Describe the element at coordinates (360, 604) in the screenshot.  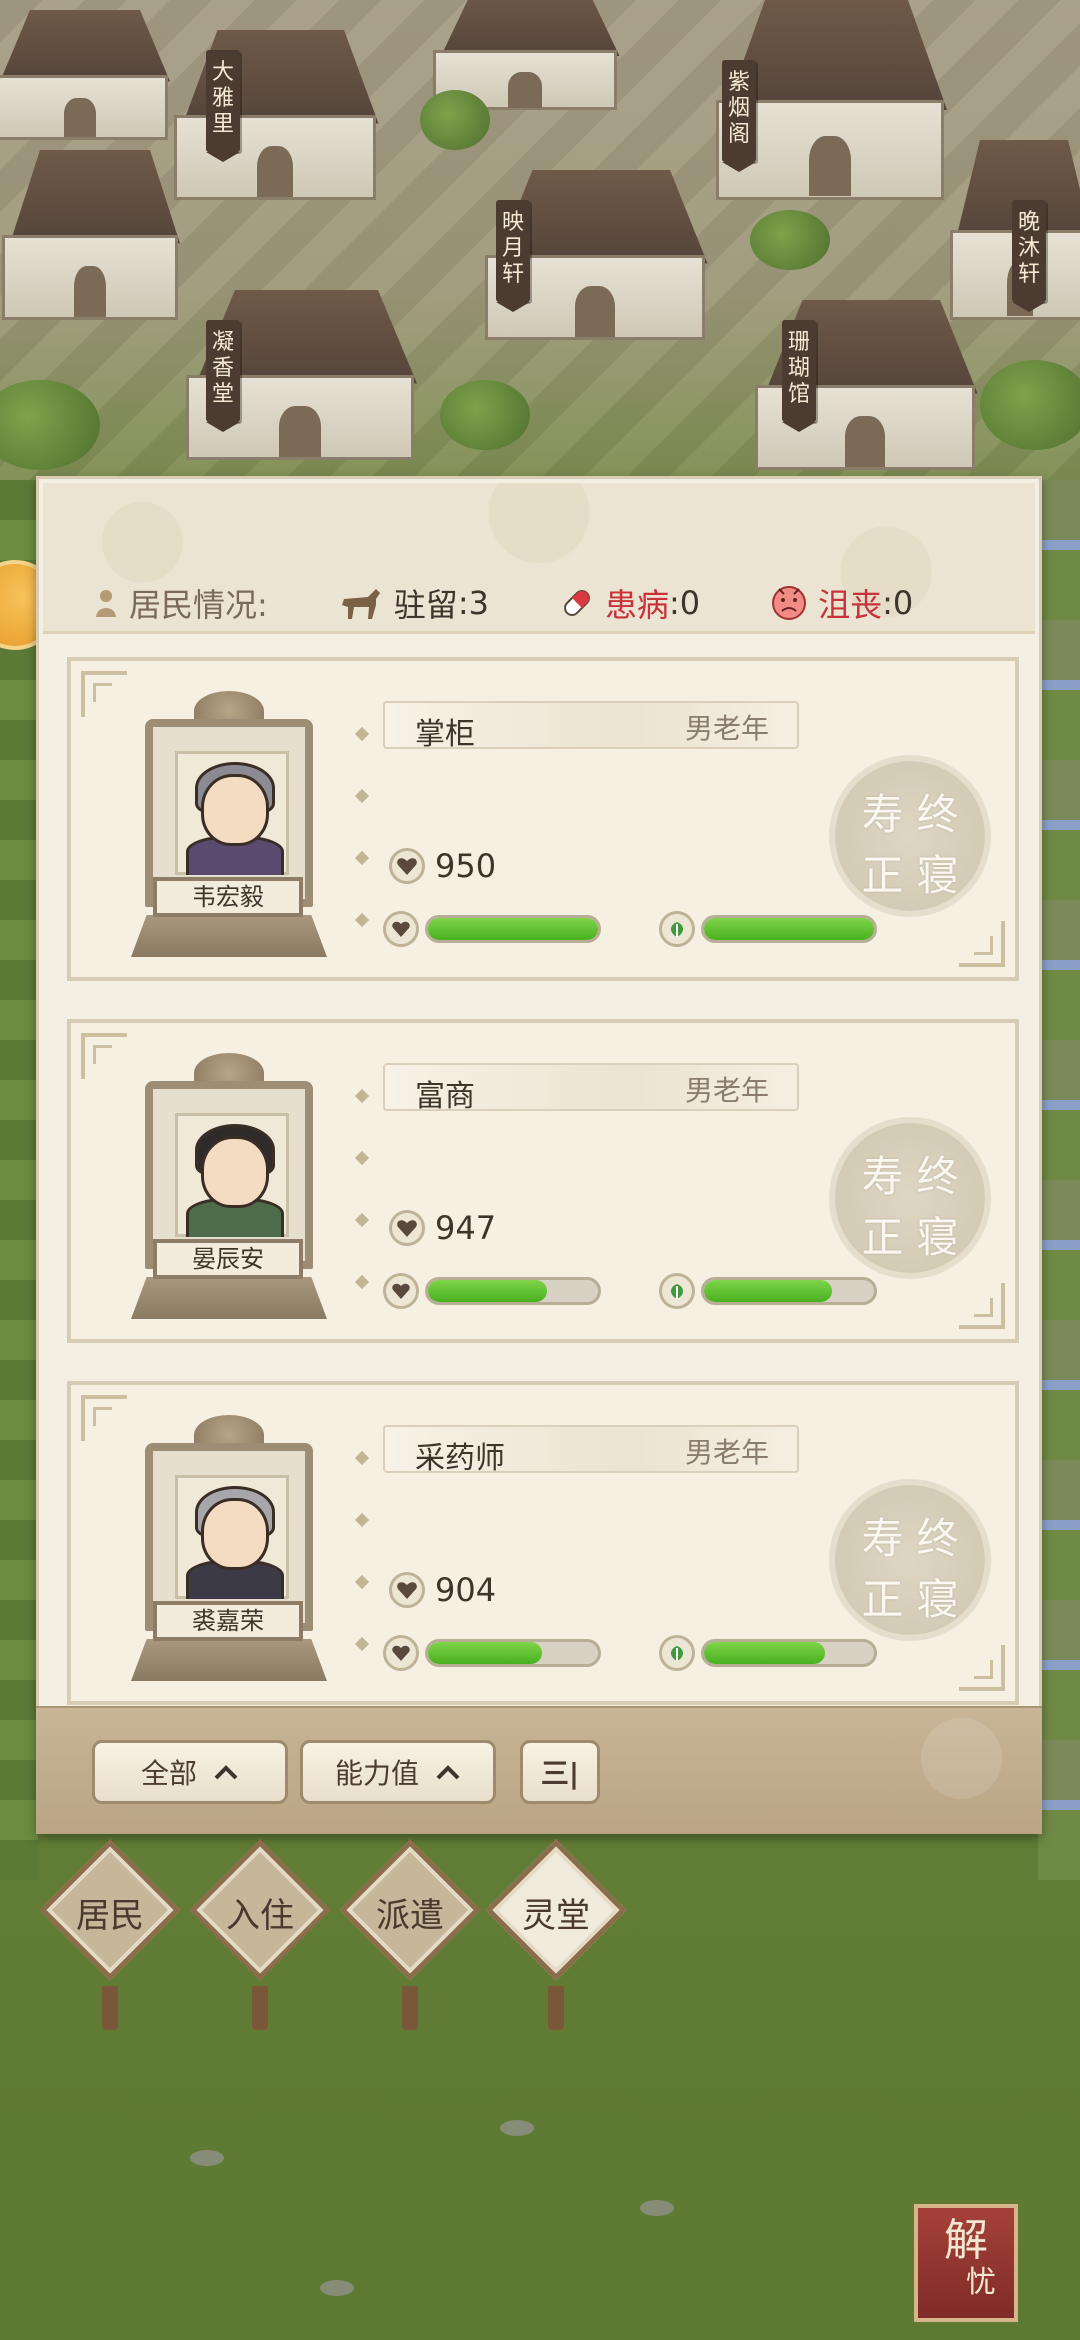
I see `horse-icon` at that location.